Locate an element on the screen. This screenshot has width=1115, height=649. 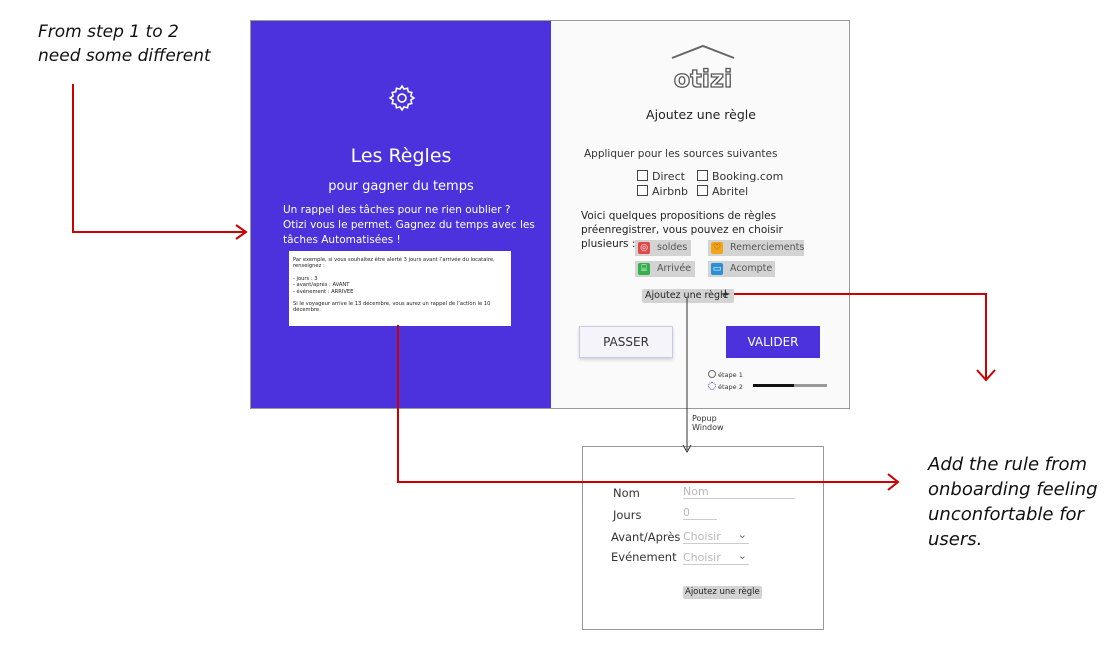
popup-caption: Popup Window is located at coordinates (708, 423).